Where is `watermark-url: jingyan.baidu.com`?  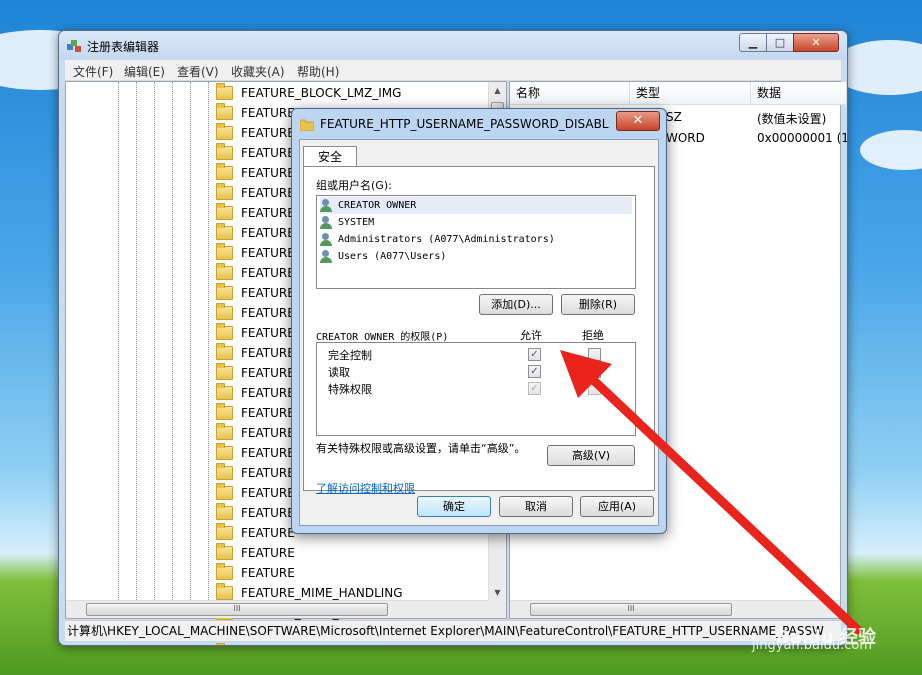 watermark-url: jingyan.baidu.com is located at coordinates (812, 645).